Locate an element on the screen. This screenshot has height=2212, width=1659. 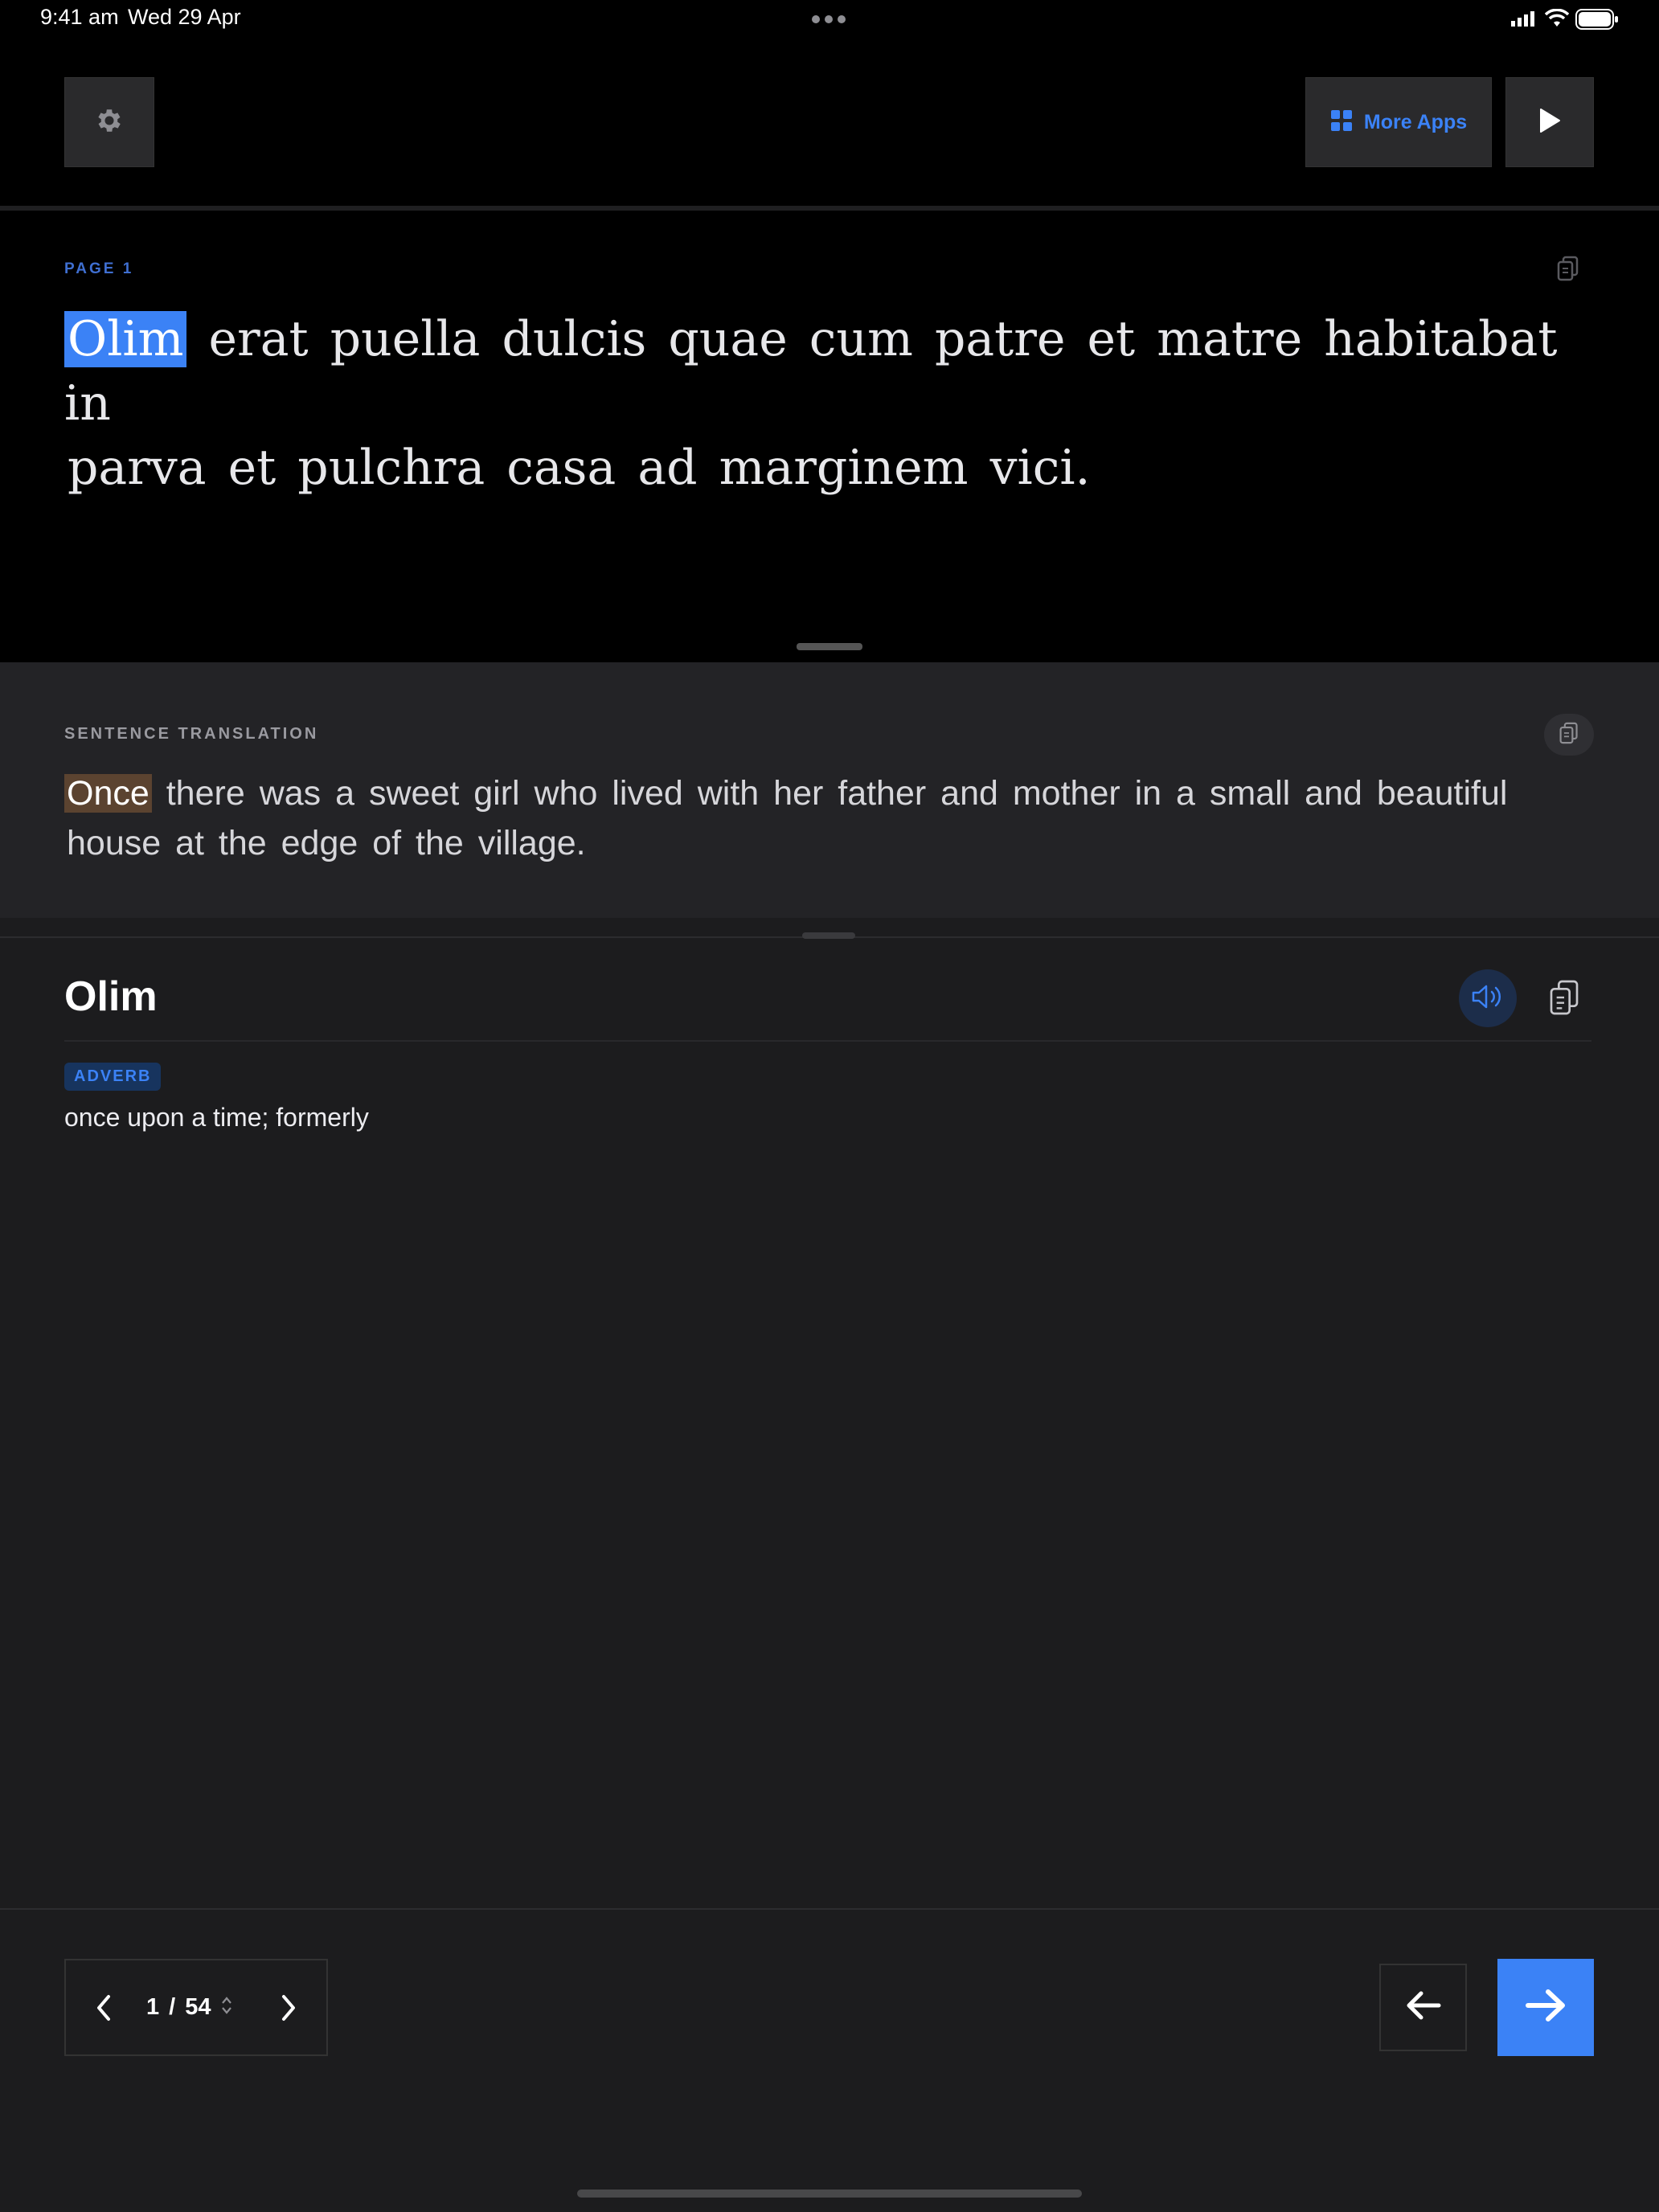
arrow-left-icon is located at coordinates (1423, 2007).